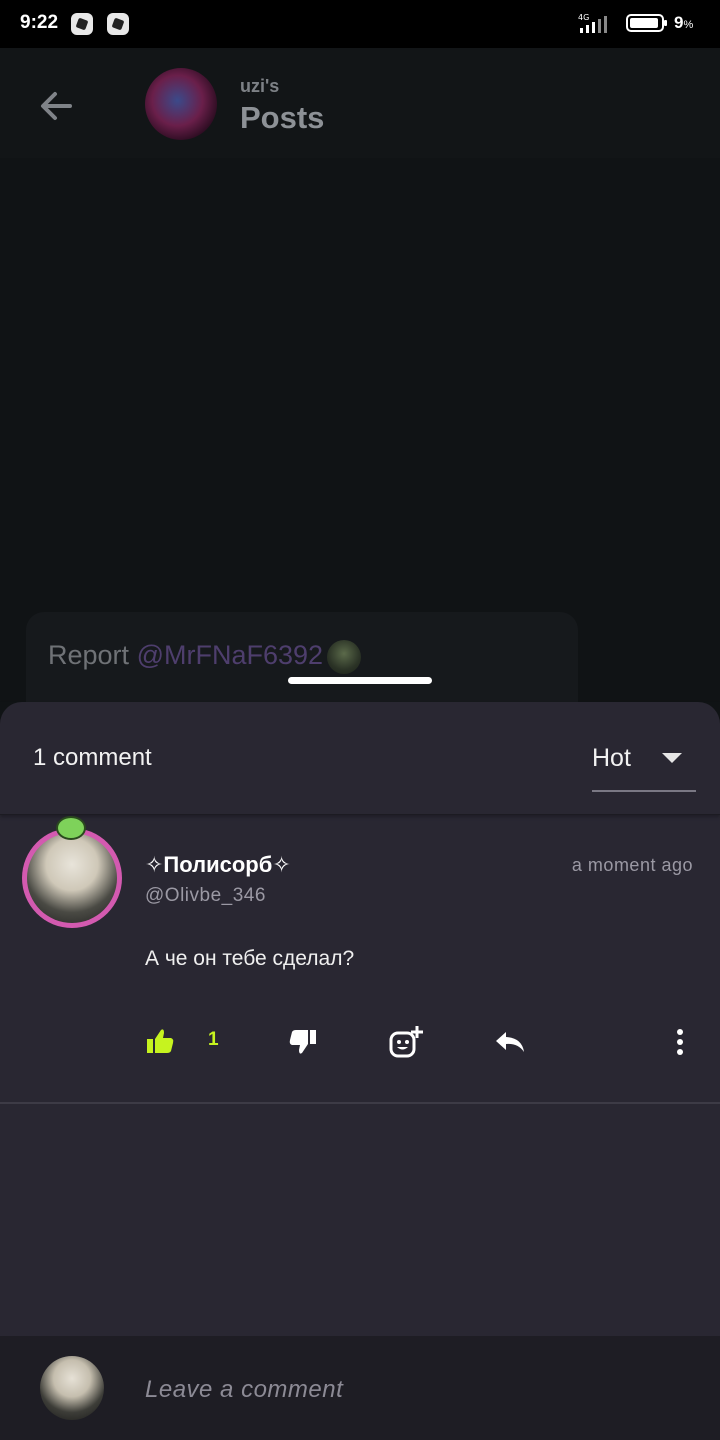  I want to click on community-avatar, so click(181, 104).